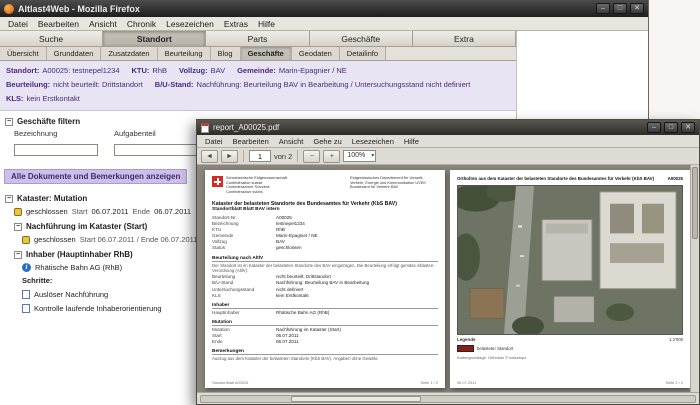 Image resolution: width=700 pixels, height=405 pixels. I want to click on nav-tab-standort: Standort, so click(155, 38).